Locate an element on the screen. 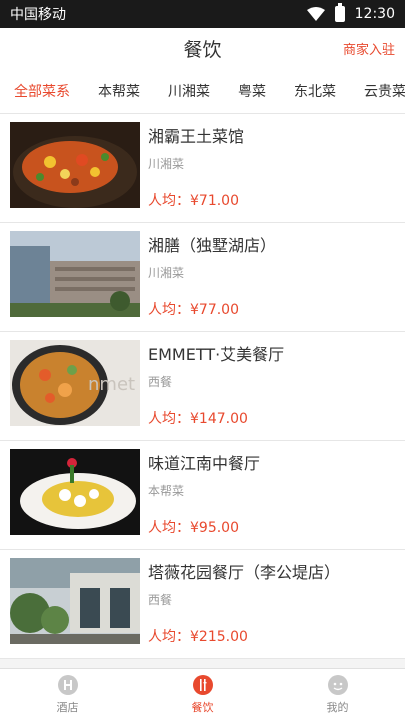 This screenshot has width=405, height=720. carrier-label: 中国移动 is located at coordinates (38, 15).